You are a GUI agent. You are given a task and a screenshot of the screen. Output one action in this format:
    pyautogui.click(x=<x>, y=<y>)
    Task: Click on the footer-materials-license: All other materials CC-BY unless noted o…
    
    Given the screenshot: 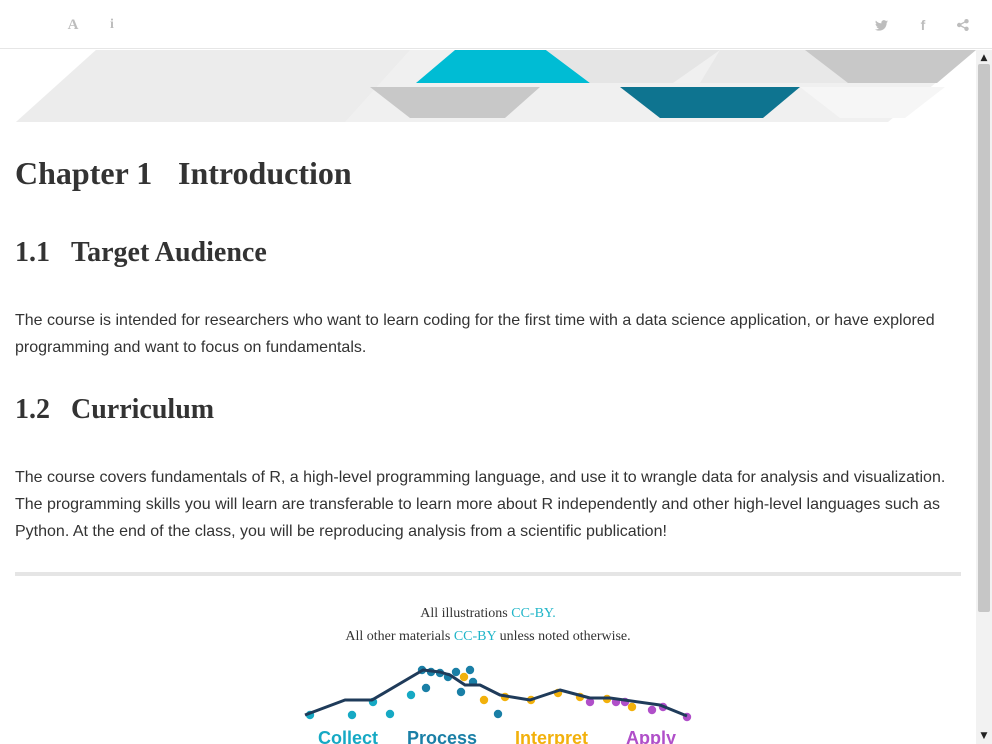 What is the action you would take?
    pyautogui.click(x=488, y=637)
    